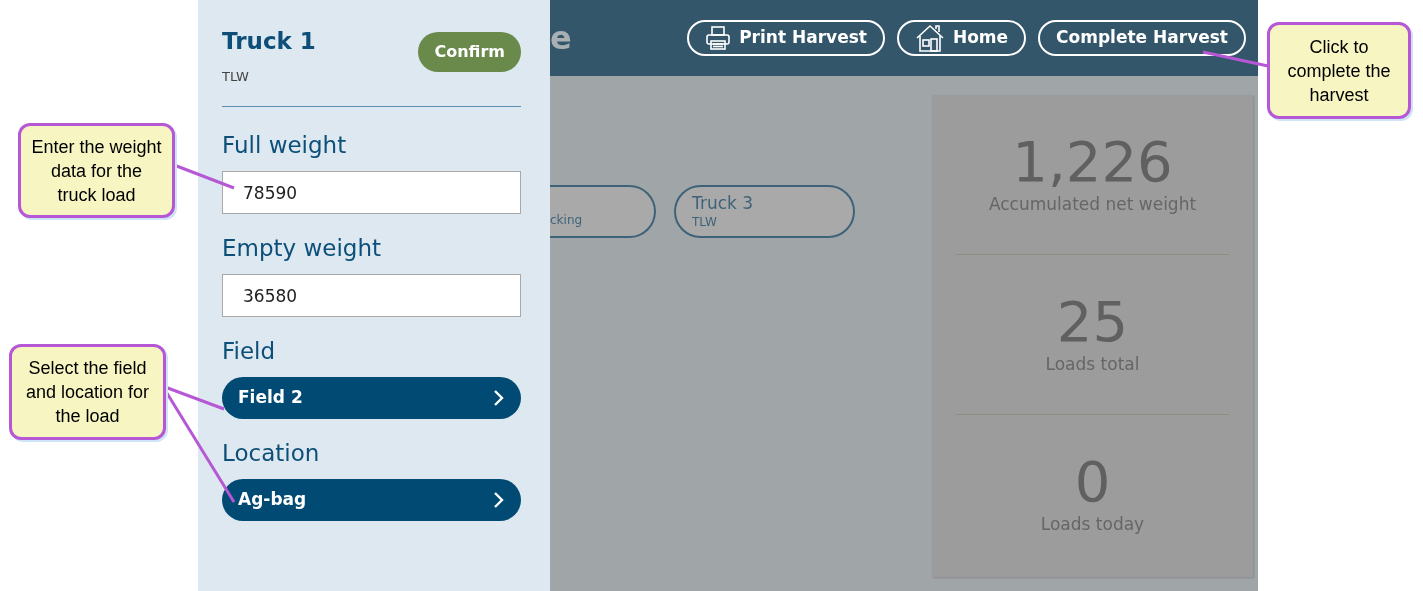 The image size is (1423, 591). I want to click on leader-line, so click(1235, 59).